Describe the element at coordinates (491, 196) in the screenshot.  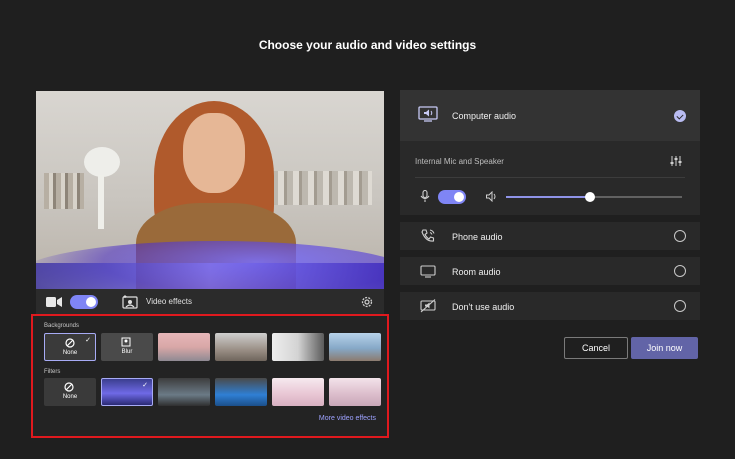
I see `speaker-icon` at that location.